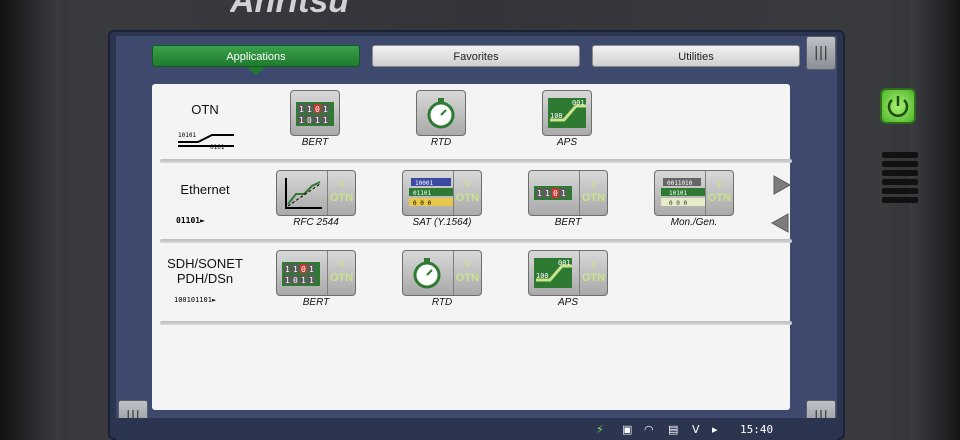 This screenshot has width=960, height=440. I want to click on svg-text: 001, so click(578, 103).